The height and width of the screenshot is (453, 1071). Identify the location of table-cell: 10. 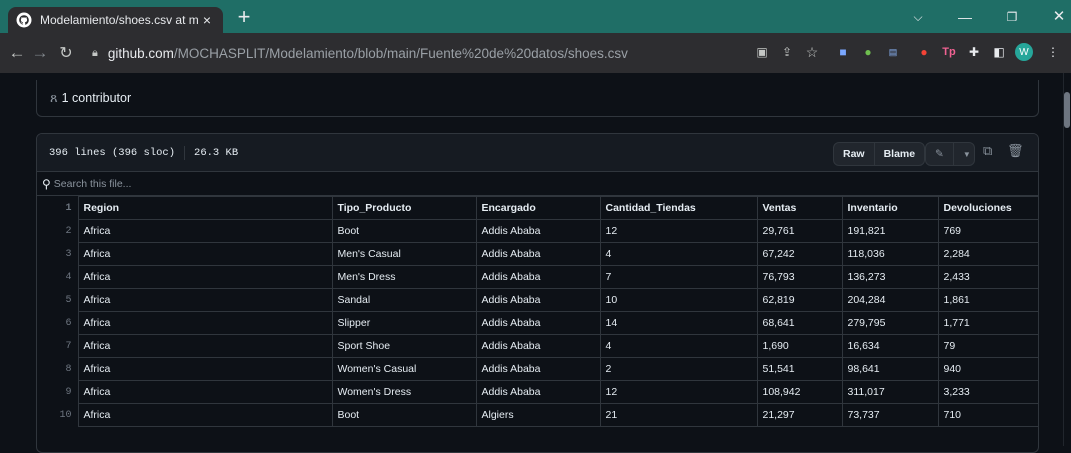
(678, 300).